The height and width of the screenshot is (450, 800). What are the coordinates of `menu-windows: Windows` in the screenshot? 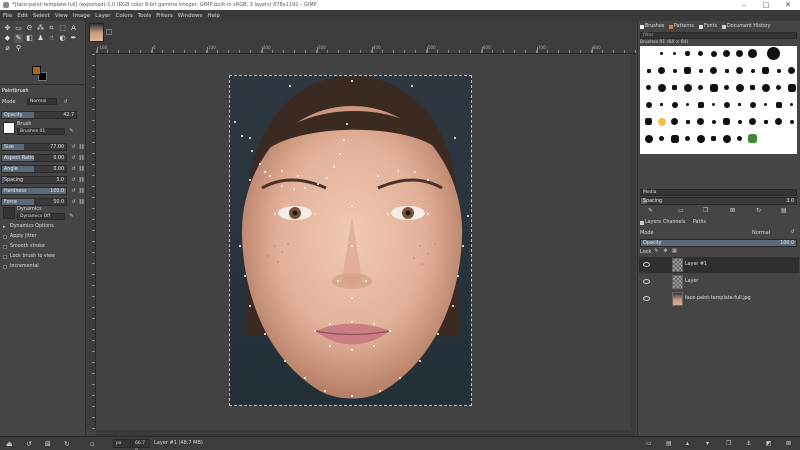 It's located at (190, 16).